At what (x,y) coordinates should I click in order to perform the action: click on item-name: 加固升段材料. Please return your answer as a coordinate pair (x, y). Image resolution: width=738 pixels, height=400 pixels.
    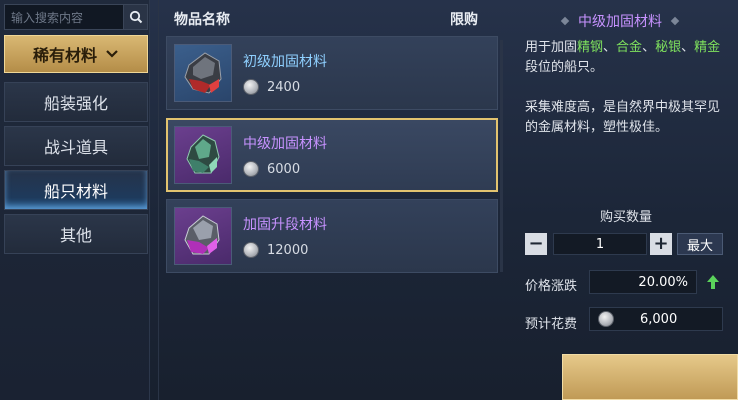
    Looking at the image, I should click on (285, 225).